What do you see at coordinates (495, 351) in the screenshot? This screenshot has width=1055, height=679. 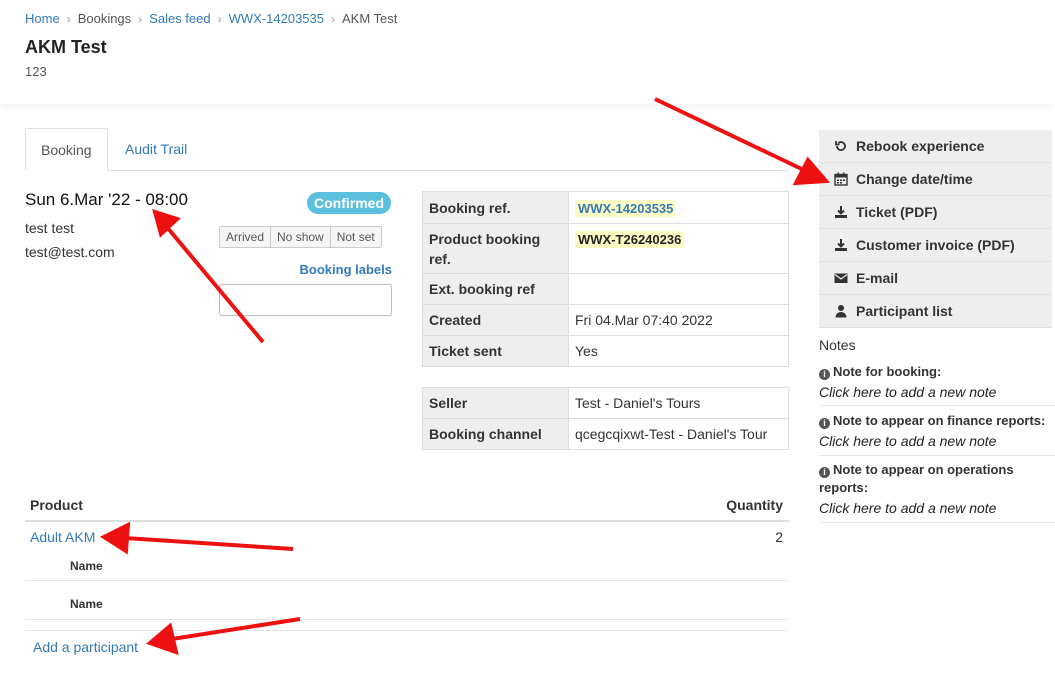 I see `detail-key: Ticket sent` at bounding box center [495, 351].